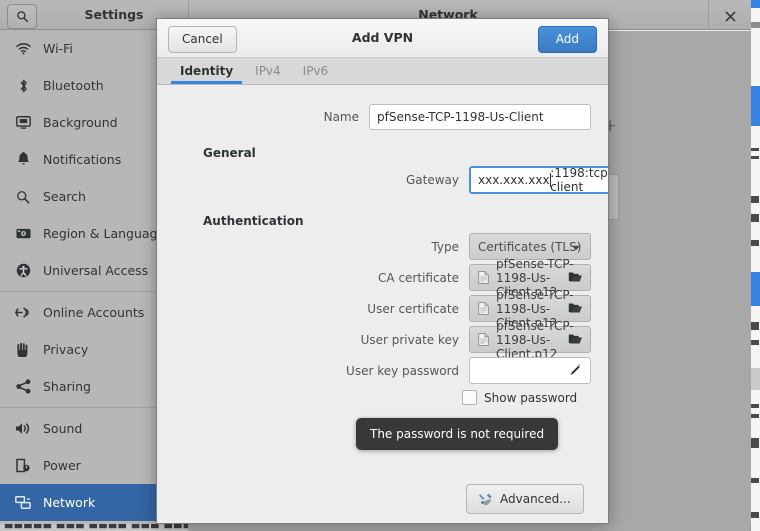  I want to click on sidebar-item-label: Bluetooth, so click(73, 85).